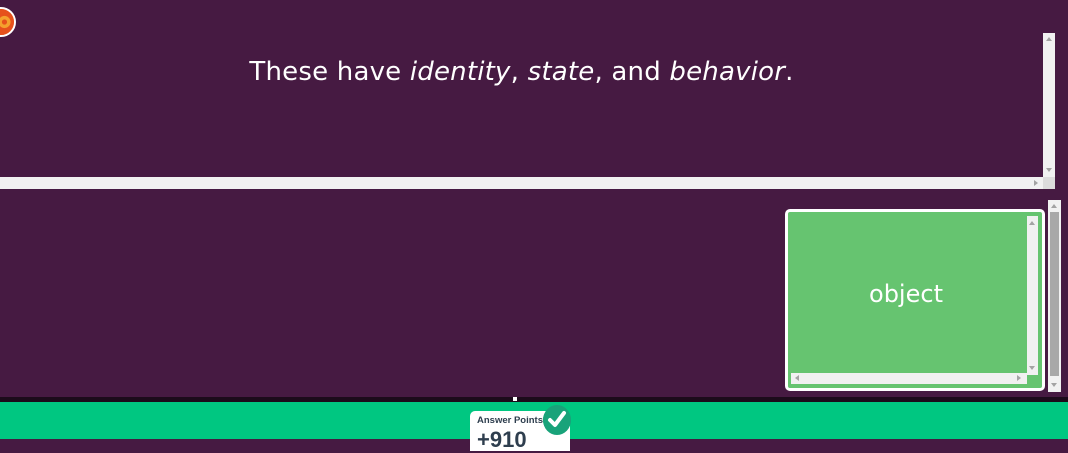  Describe the element at coordinates (510, 420) in the screenshot. I see `points-label: Answer Points` at that location.